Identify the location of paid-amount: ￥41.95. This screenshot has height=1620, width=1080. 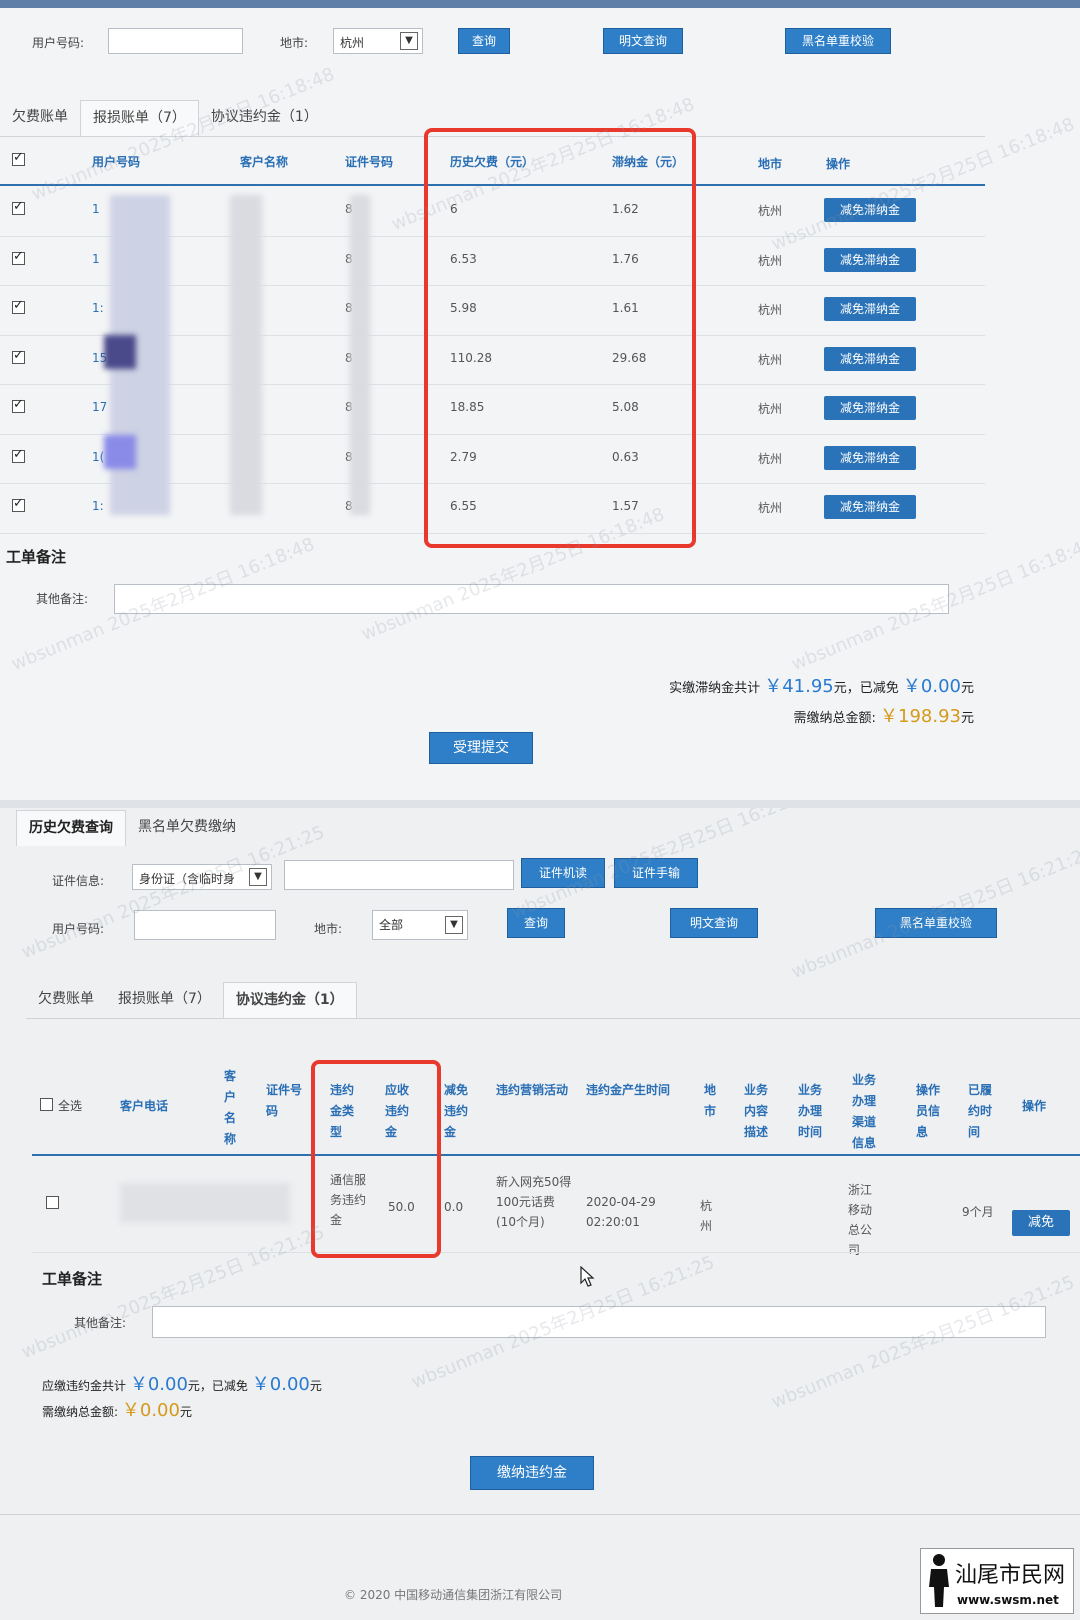
(799, 686).